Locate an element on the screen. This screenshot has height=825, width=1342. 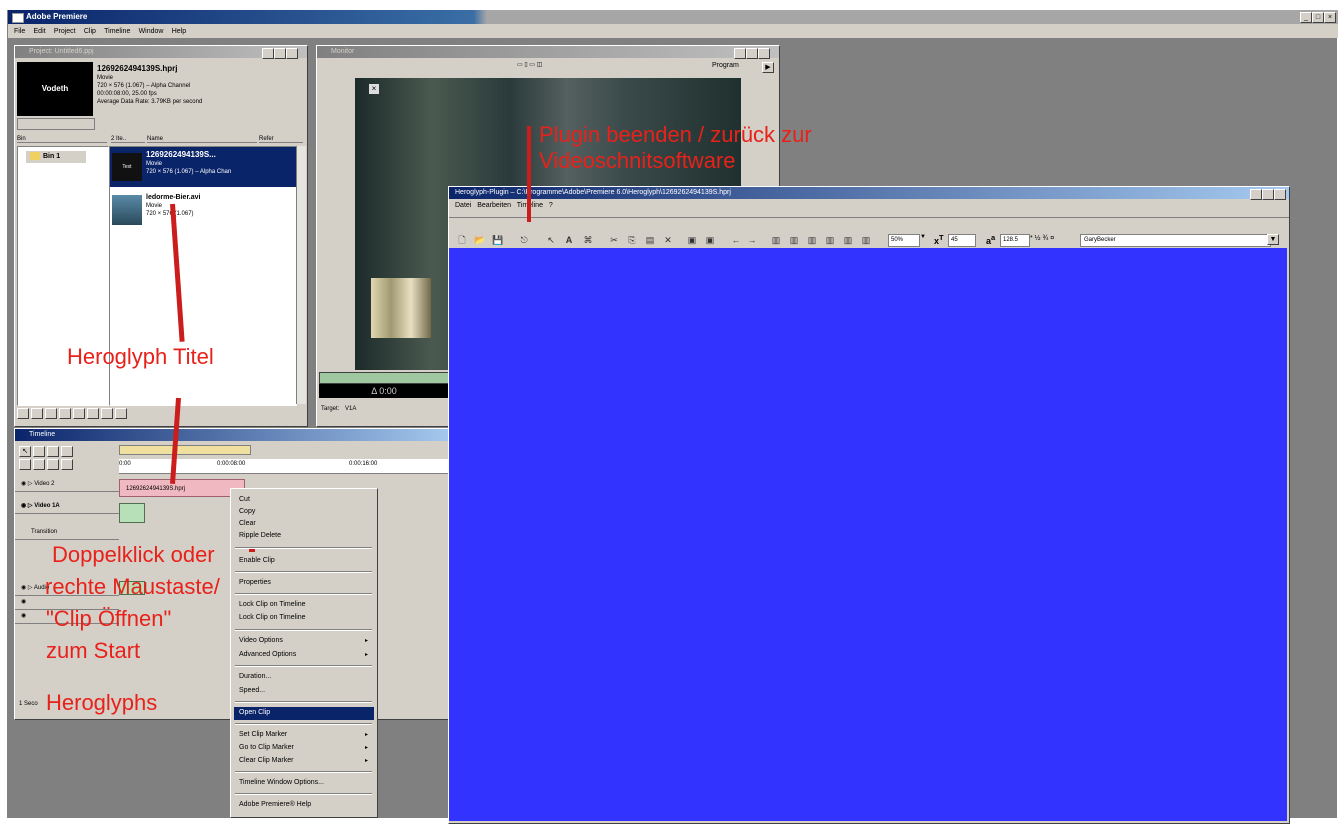
minimize-icon: _ is located at coordinates (1306, 17).